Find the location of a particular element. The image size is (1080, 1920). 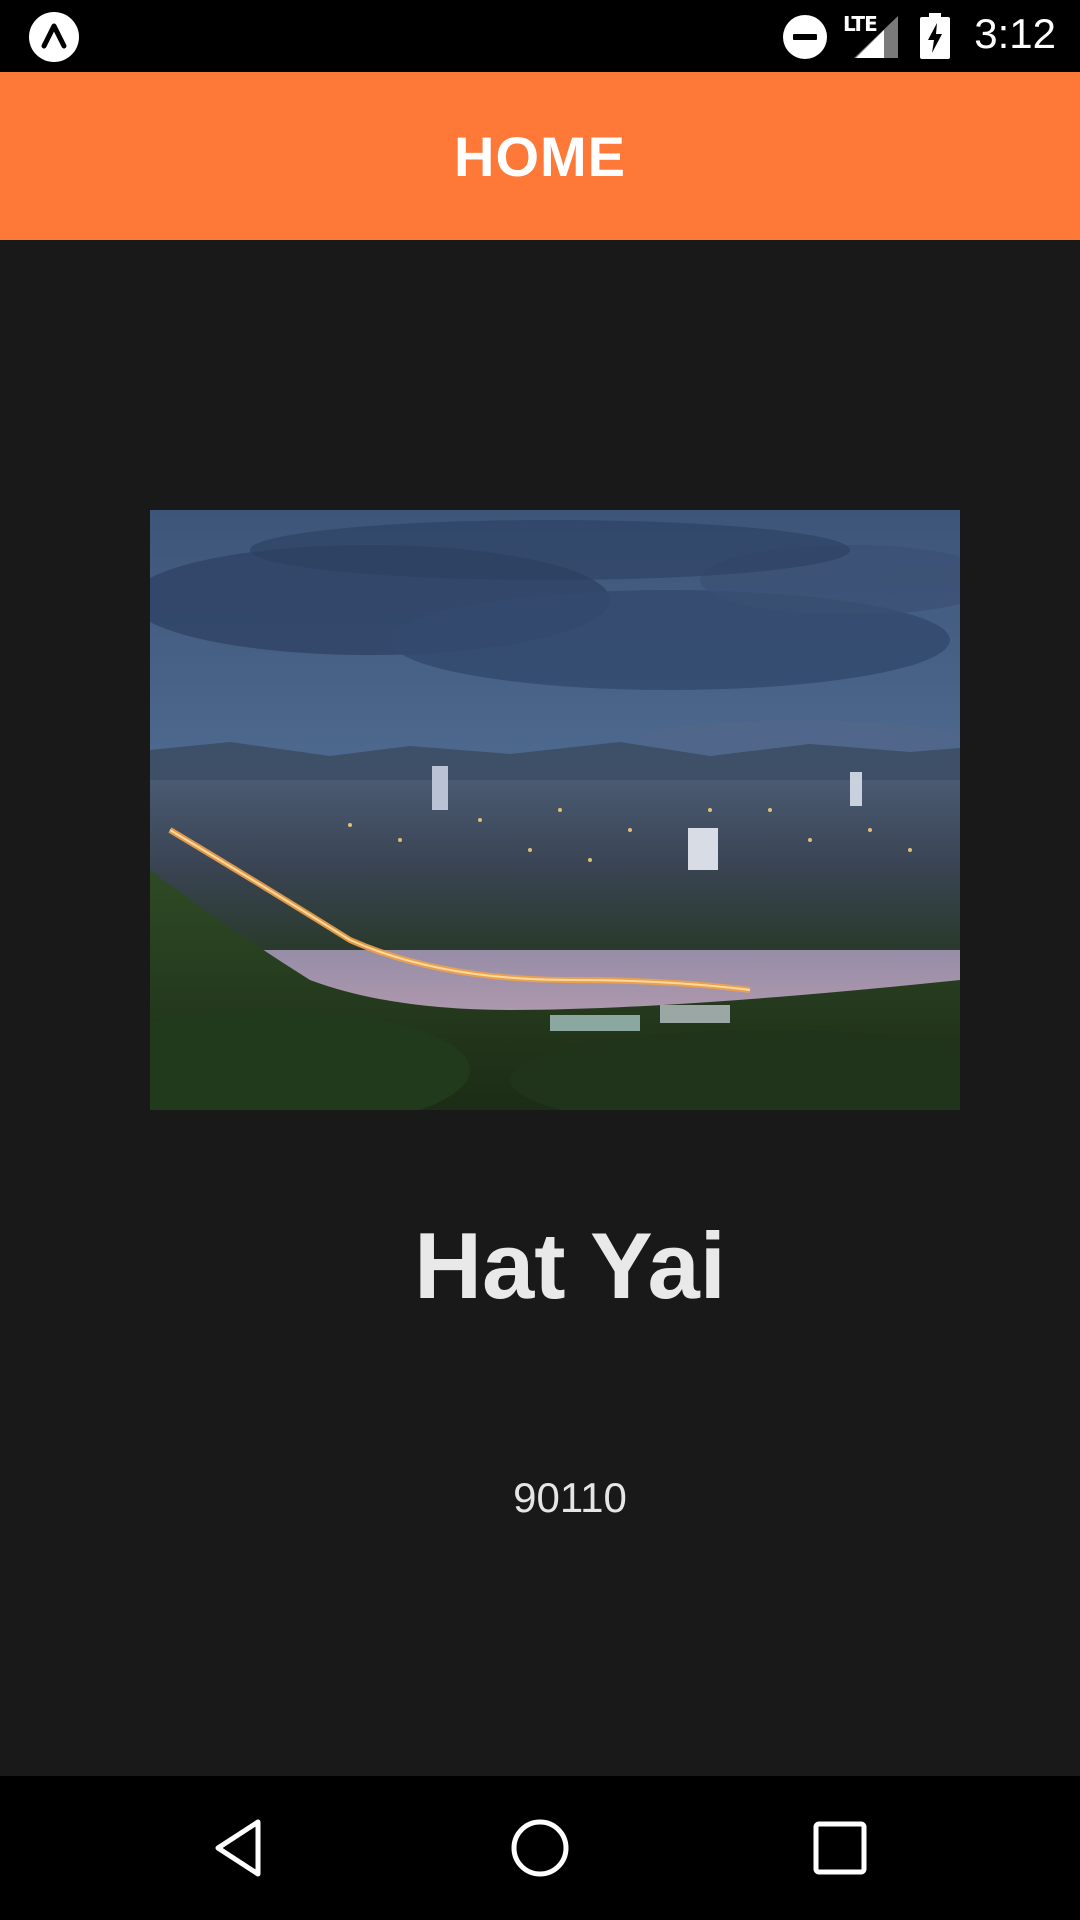

battery-charging-icon is located at coordinates (935, 36).